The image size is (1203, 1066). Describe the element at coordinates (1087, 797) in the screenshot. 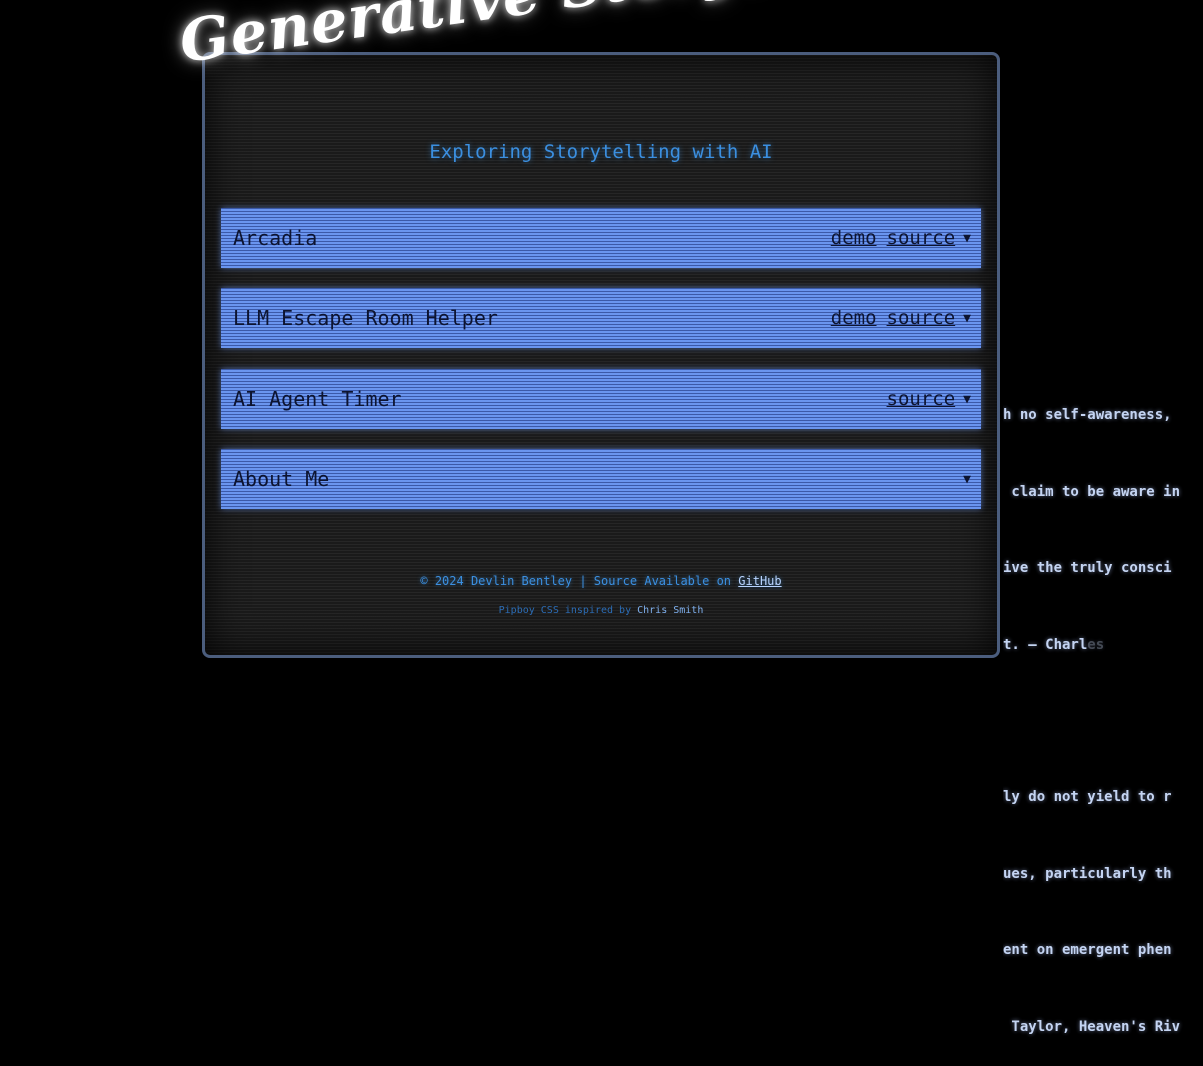

I see `background-line: ly do not yield to r` at that location.